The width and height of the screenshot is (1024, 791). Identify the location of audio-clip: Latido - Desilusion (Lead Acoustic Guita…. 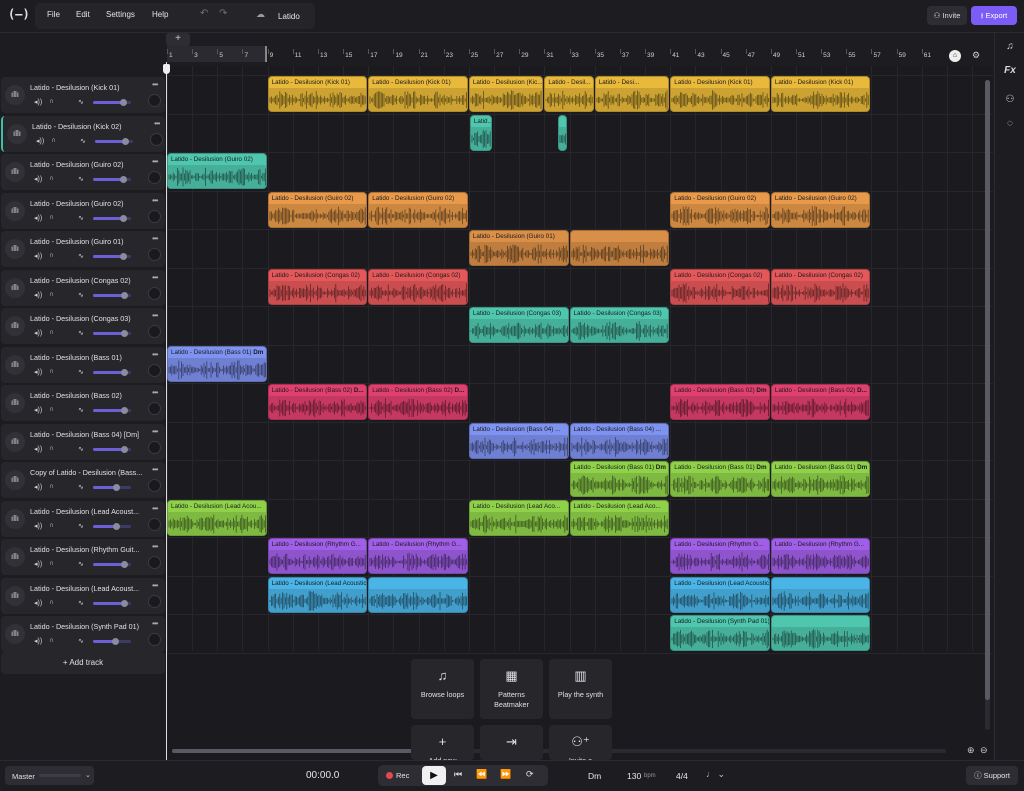
(720, 594).